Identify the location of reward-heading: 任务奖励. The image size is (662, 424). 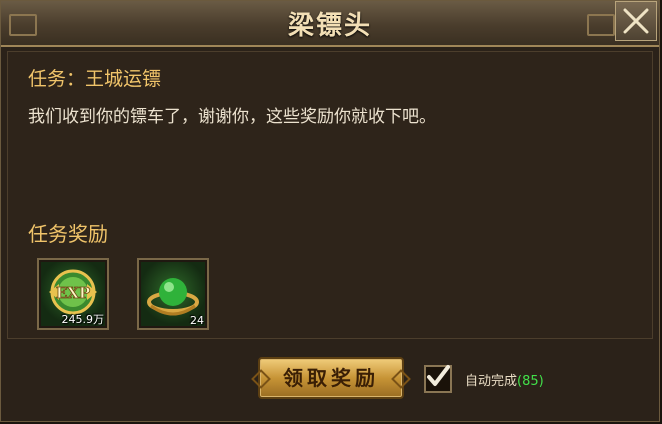
(68, 234).